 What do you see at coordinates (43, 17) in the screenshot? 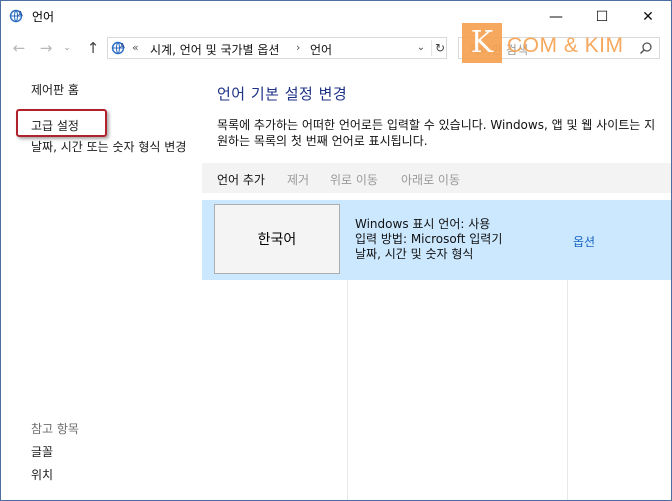
I see `window-title: 언어` at bounding box center [43, 17].